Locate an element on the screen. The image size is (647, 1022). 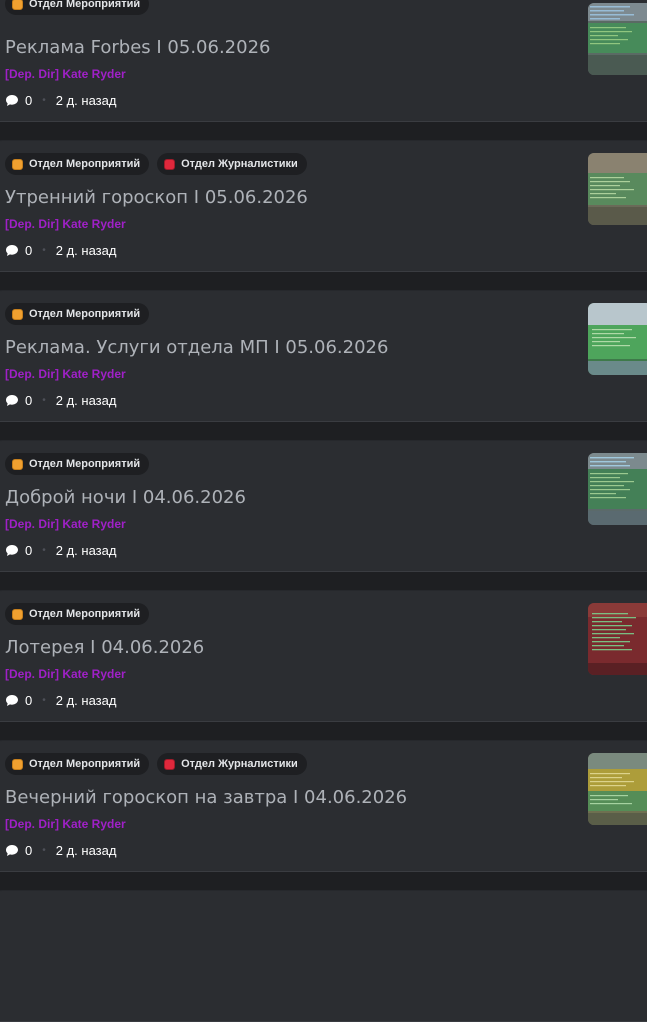
post-title: Реклама. Услуги отдела МП I 05.06.2026 is located at coordinates (196, 347).